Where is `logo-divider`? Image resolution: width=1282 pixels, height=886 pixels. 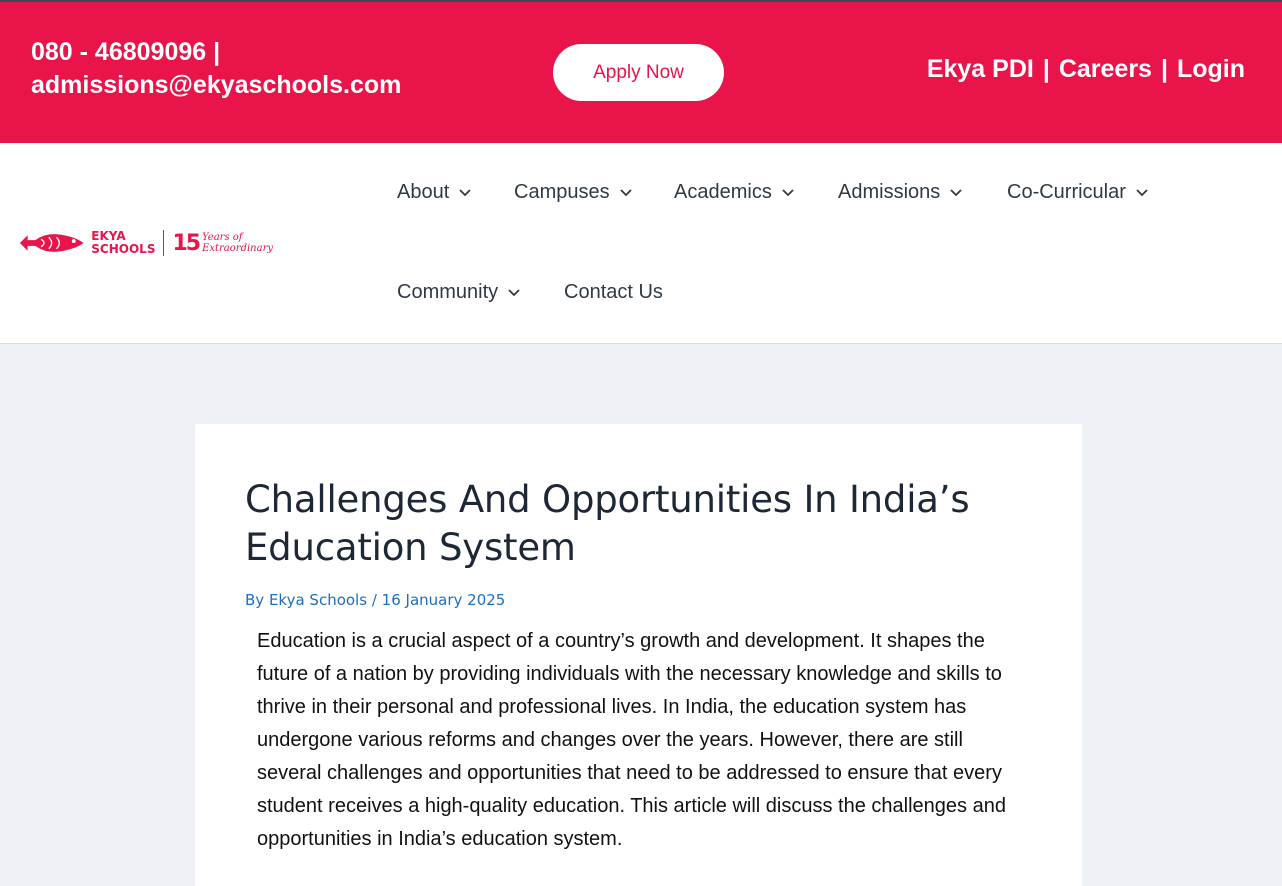
logo-divider is located at coordinates (164, 243).